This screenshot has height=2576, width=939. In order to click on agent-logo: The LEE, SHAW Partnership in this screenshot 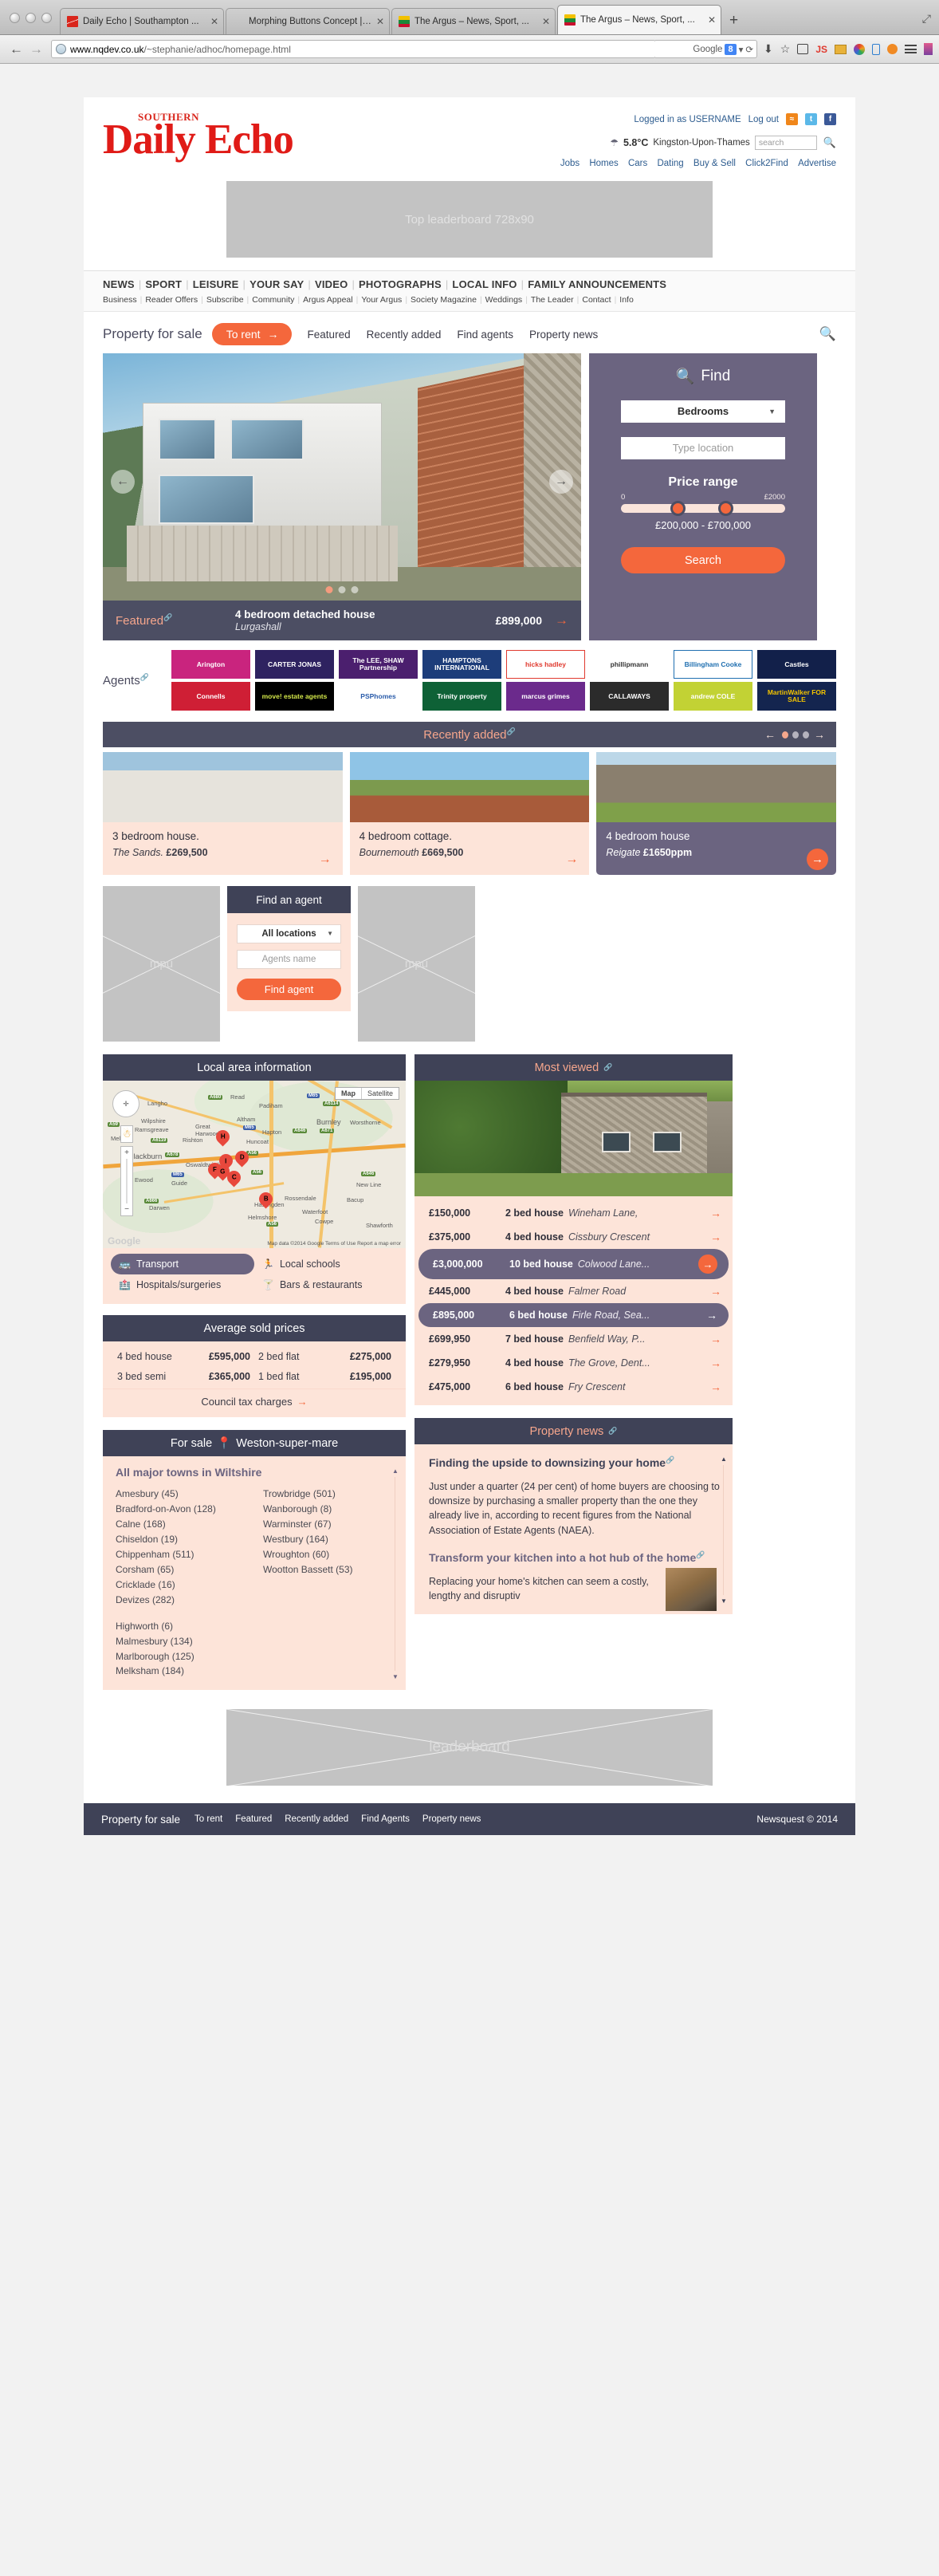, I will do `click(378, 664)`.